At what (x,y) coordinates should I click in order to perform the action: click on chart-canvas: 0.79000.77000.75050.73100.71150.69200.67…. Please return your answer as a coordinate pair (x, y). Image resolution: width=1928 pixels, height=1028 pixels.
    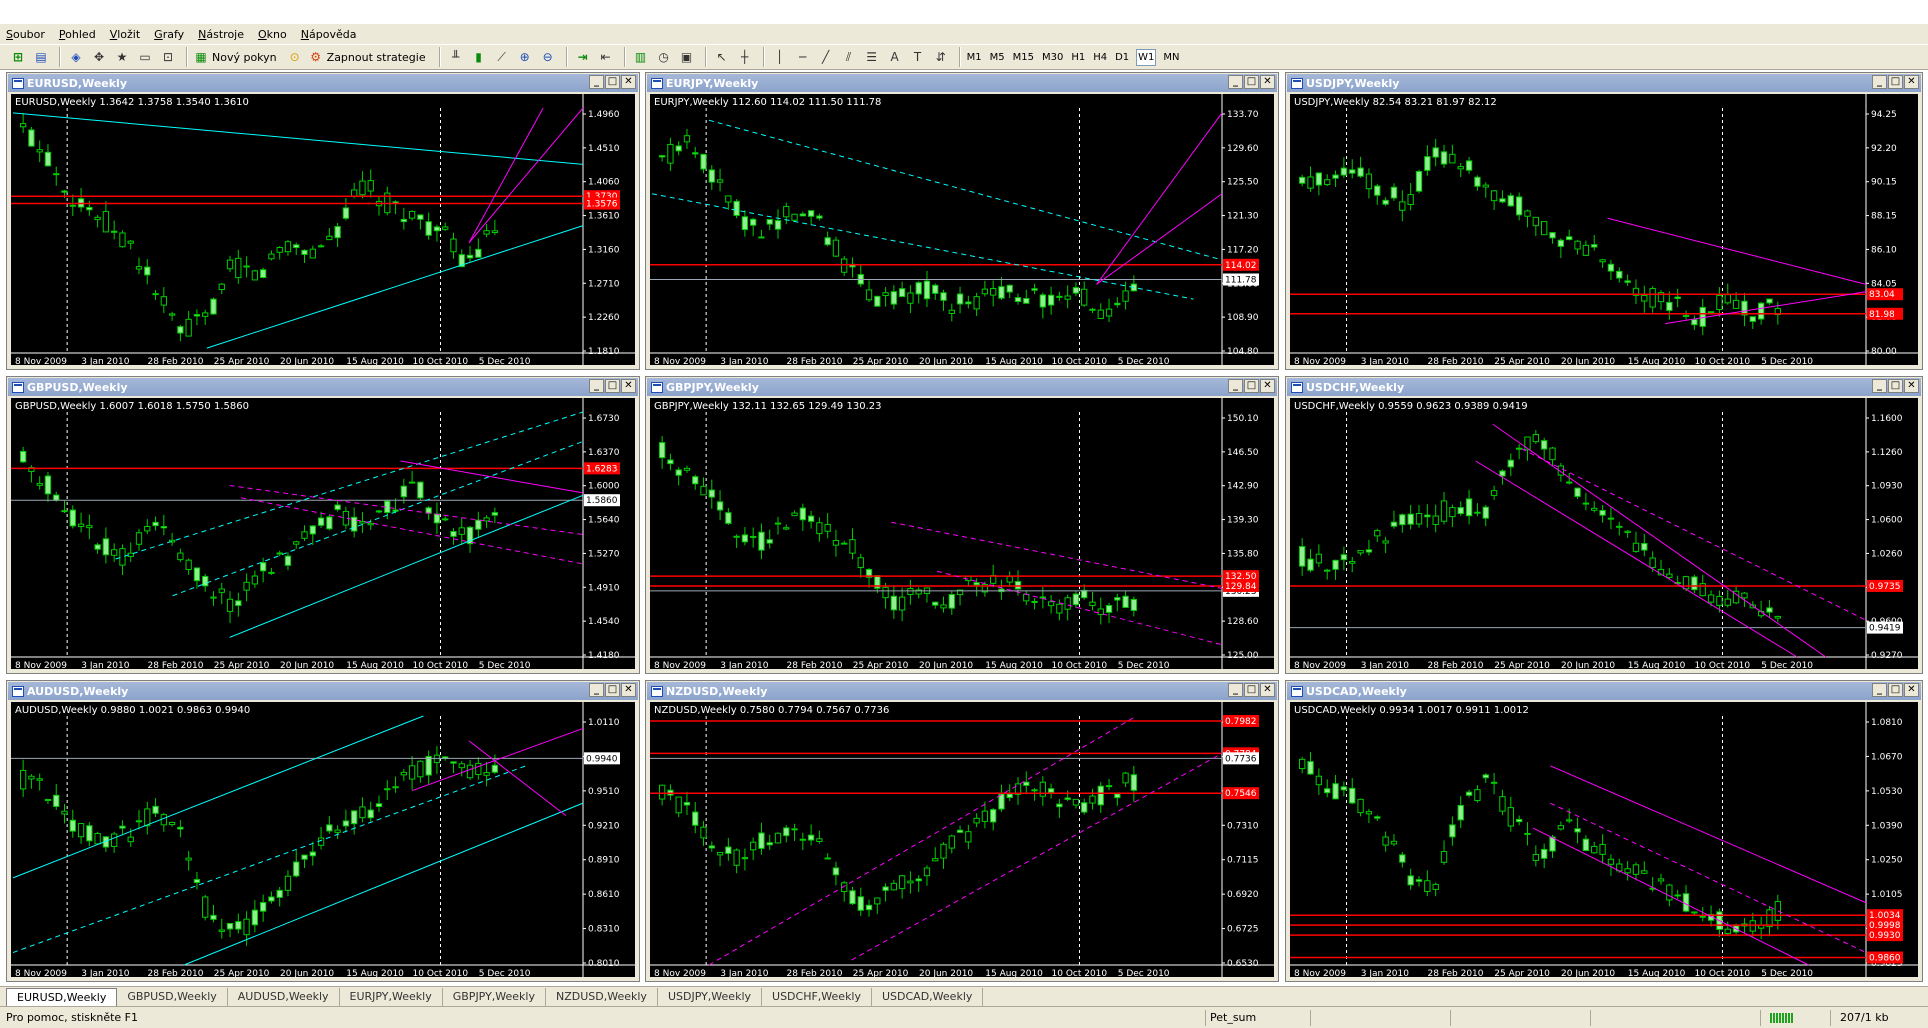
    Looking at the image, I should click on (962, 839).